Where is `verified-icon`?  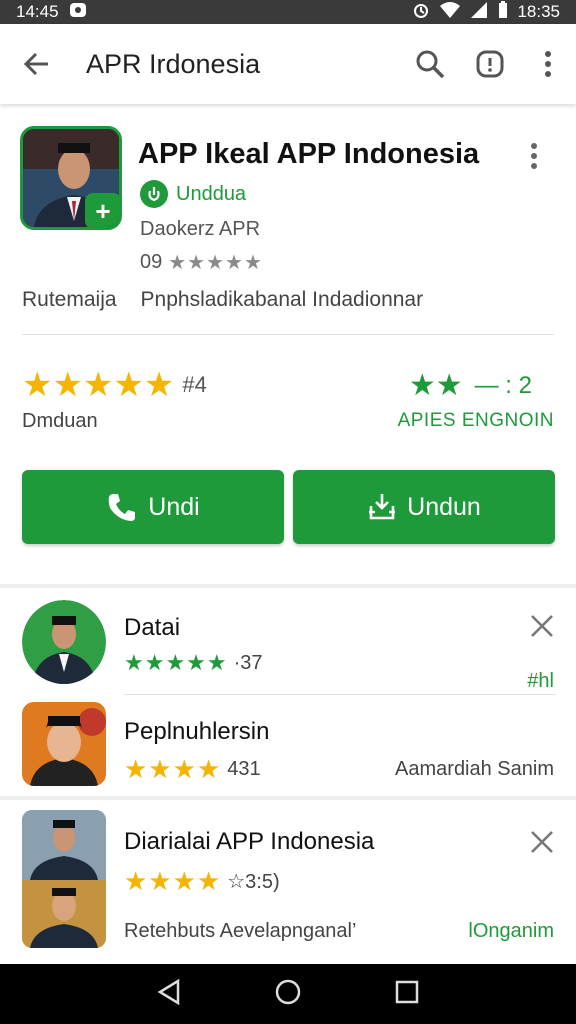
verified-icon is located at coordinates (154, 194).